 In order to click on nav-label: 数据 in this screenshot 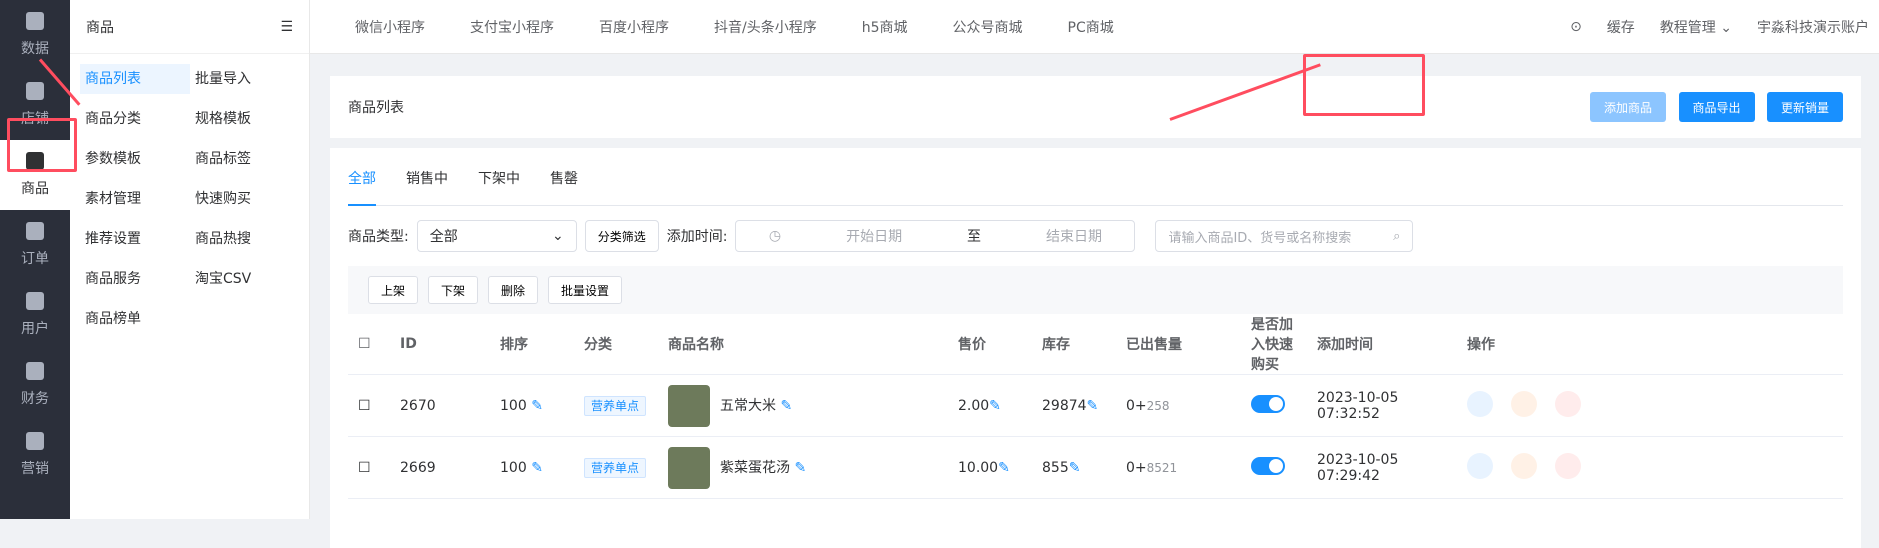, I will do `click(35, 49)`.